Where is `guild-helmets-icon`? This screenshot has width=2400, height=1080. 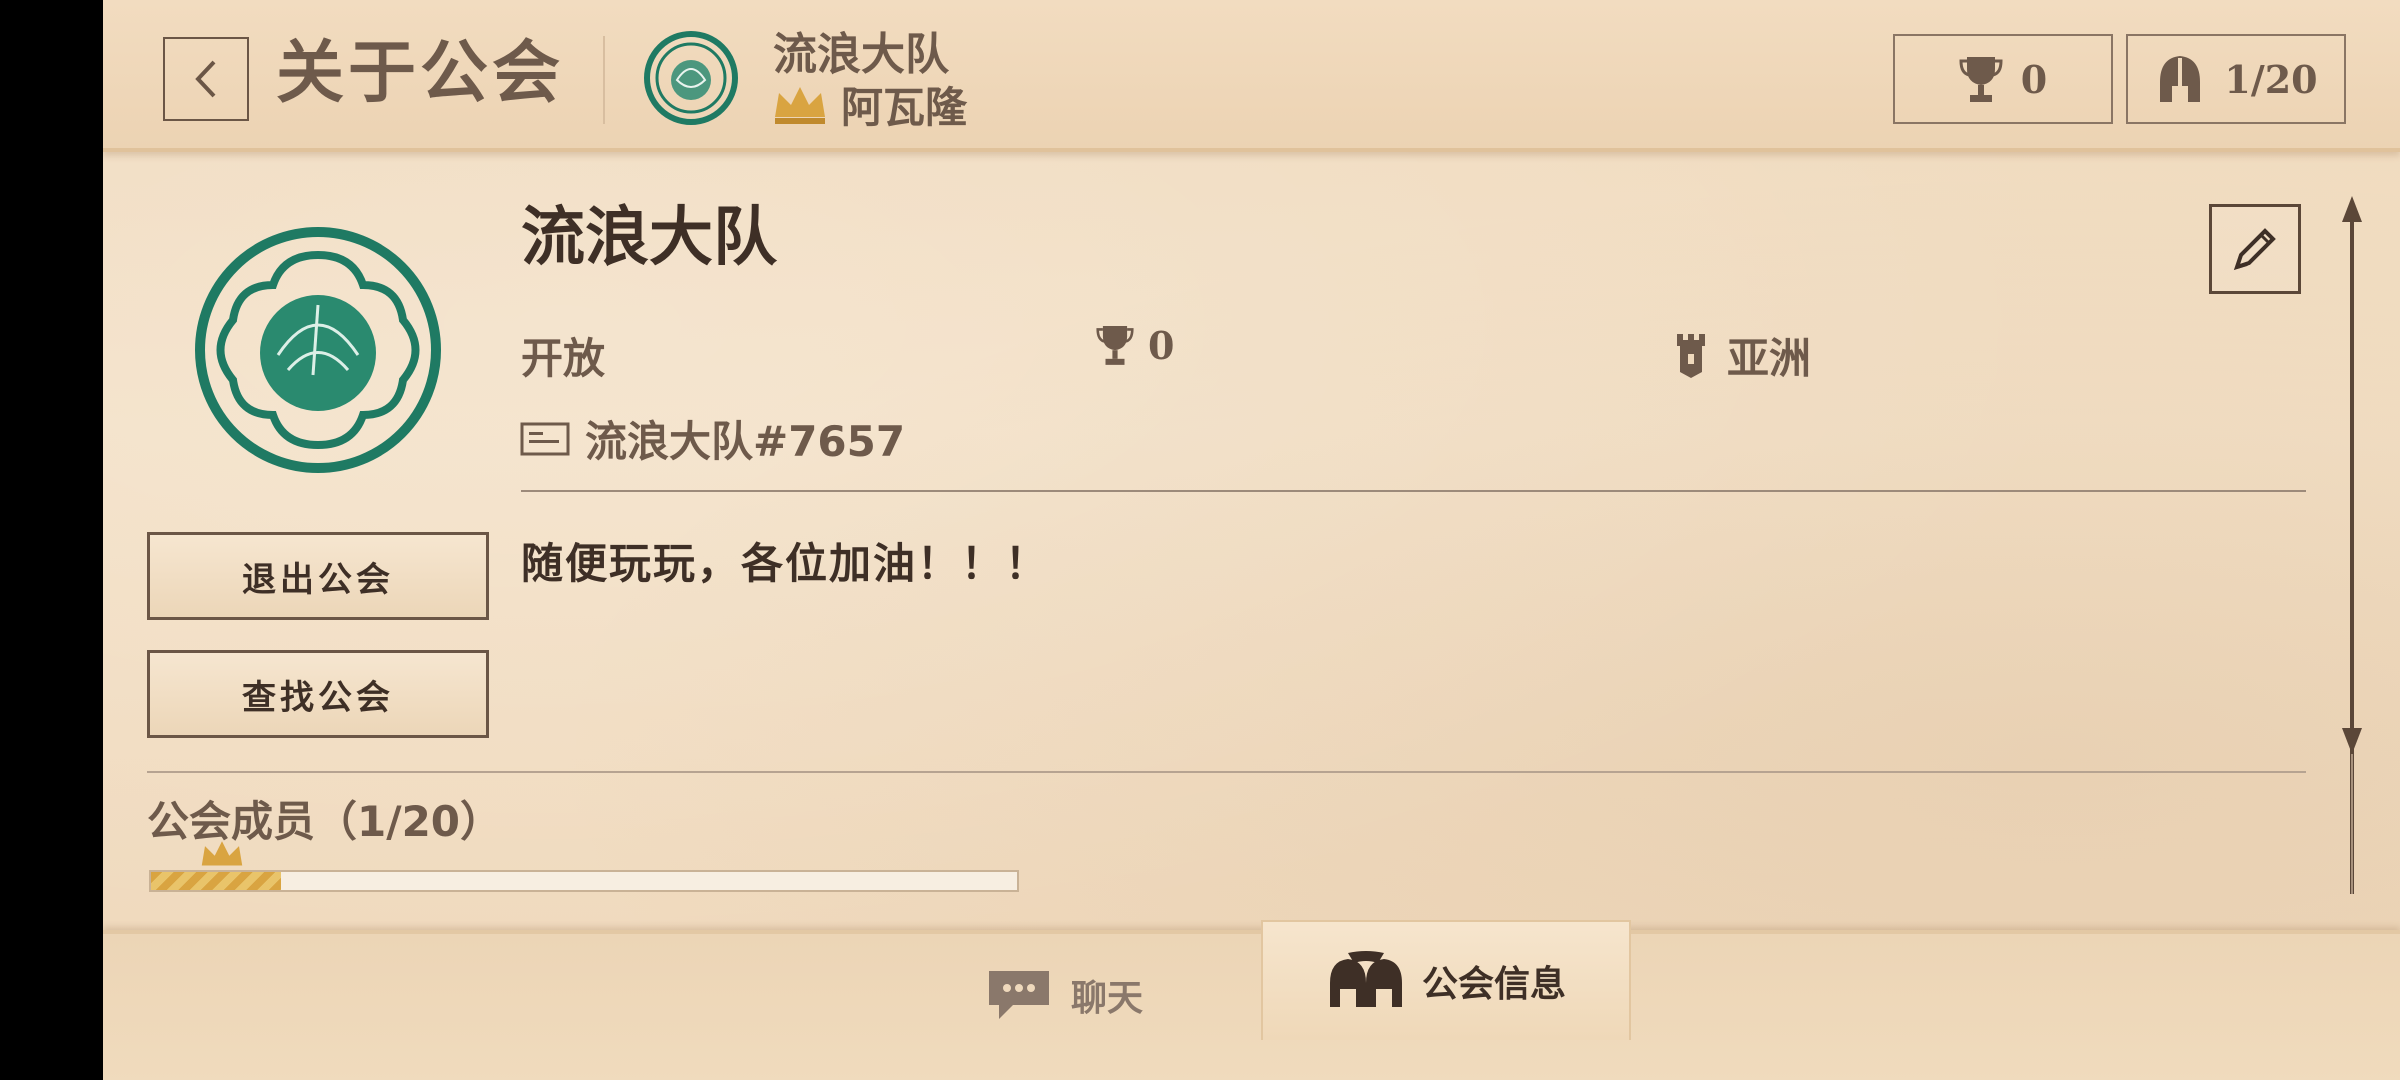
guild-helmets-icon is located at coordinates (1365, 979).